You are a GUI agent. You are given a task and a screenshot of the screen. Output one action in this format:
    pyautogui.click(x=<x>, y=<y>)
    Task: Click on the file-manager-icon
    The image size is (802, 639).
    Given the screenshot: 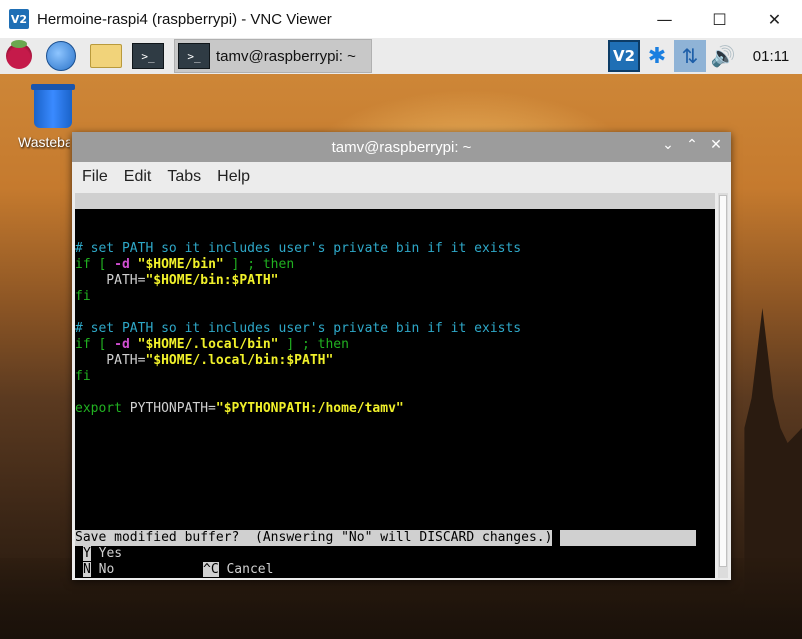 What is the action you would take?
    pyautogui.click(x=106, y=56)
    